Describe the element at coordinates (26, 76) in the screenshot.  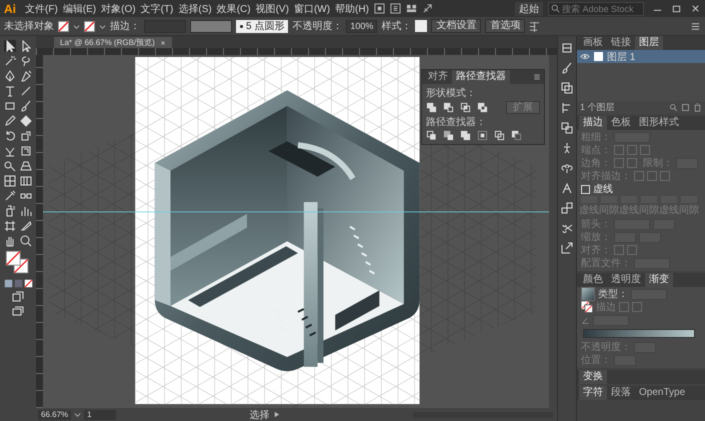
I see `curved-pen-icon` at that location.